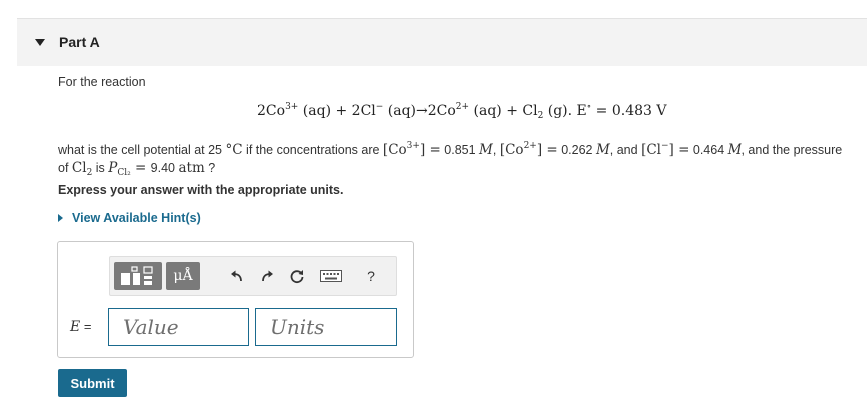 This screenshot has height=417, width=867. Describe the element at coordinates (136, 218) in the screenshot. I see `view-hints-label: View Available Hint(s)` at that location.